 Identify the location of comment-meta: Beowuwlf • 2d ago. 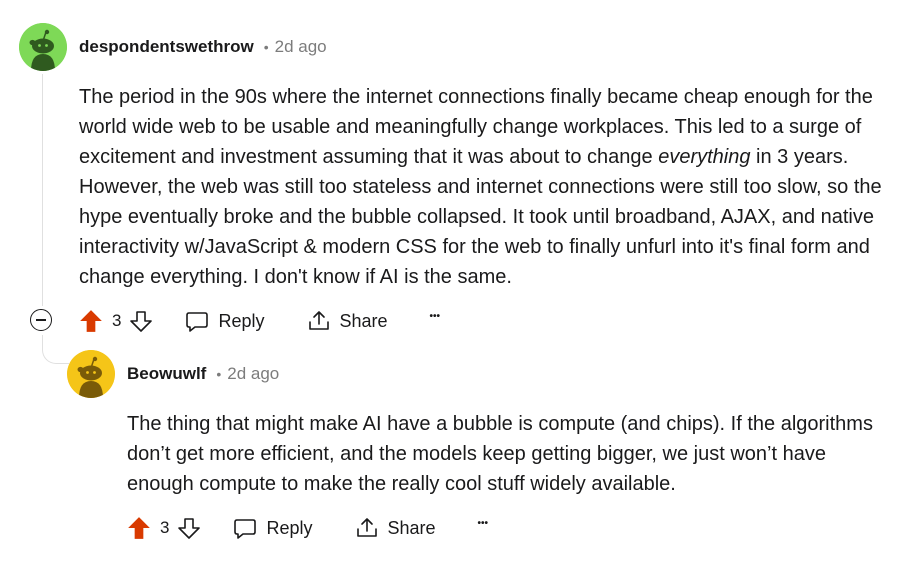
(203, 374).